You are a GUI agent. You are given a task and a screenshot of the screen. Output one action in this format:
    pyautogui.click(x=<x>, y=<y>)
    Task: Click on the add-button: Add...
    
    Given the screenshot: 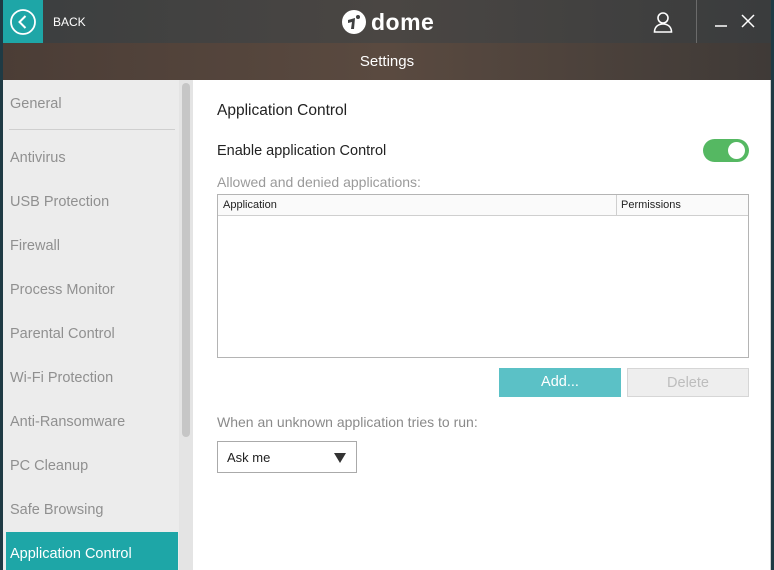 What is the action you would take?
    pyautogui.click(x=560, y=382)
    